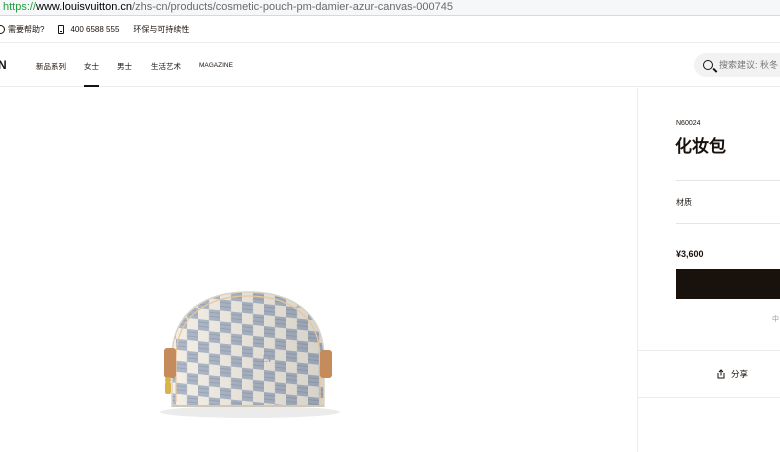 This screenshot has width=780, height=452. Describe the element at coordinates (740, 374) in the screenshot. I see `share-label: 分享` at that location.